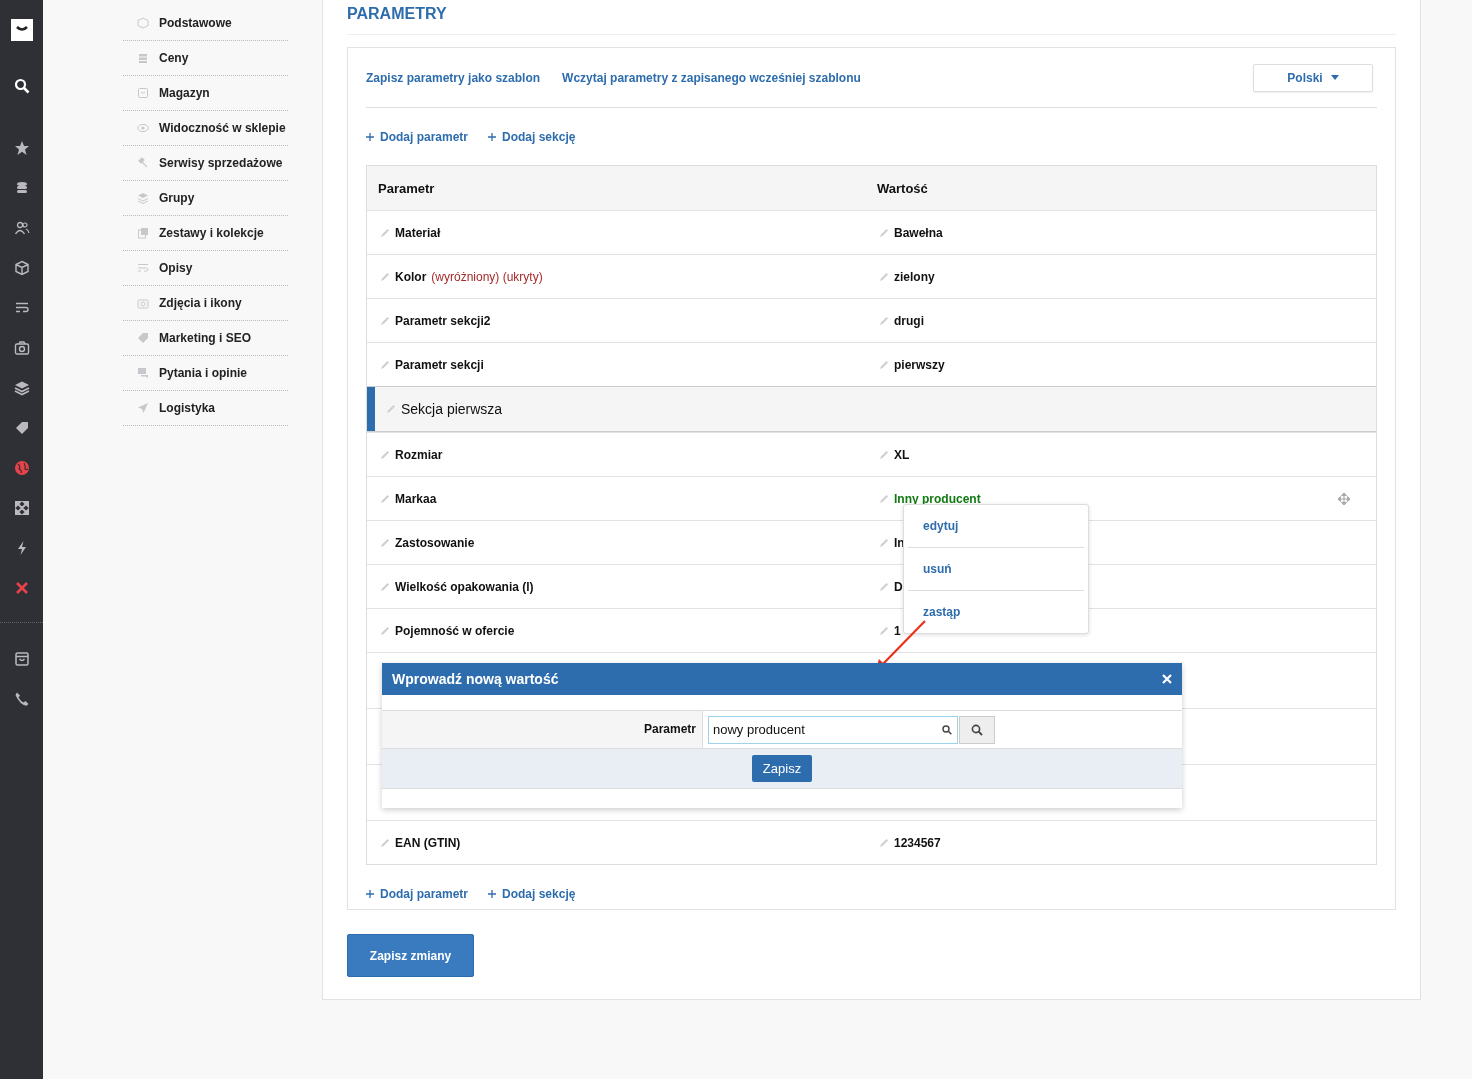 Image resolution: width=1472 pixels, height=1079 pixels. Describe the element at coordinates (143, 373) in the screenshot. I see `chat-icon` at that location.